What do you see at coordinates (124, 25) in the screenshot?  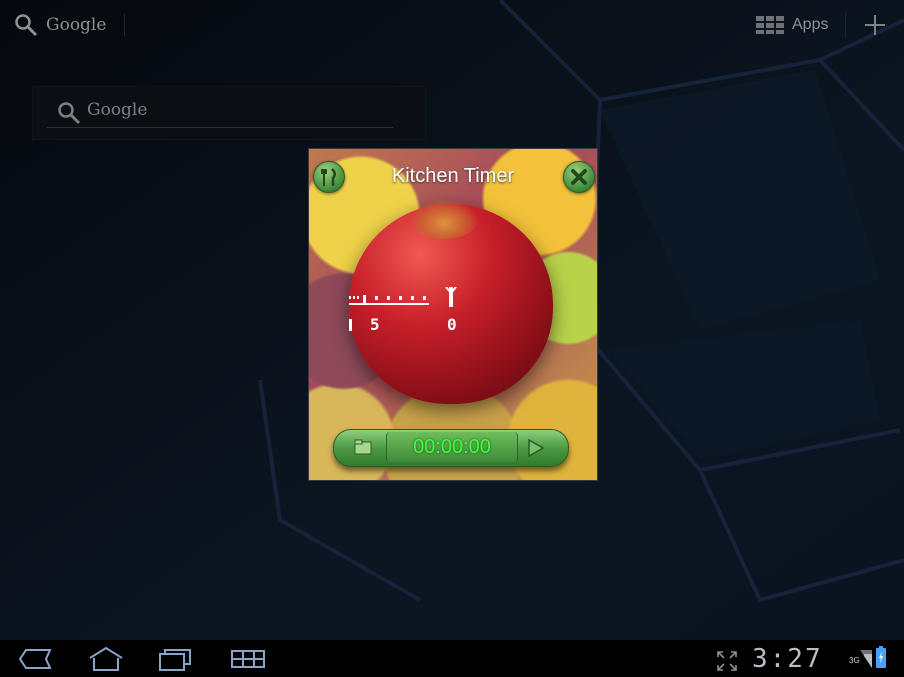 I see `top-divider` at bounding box center [124, 25].